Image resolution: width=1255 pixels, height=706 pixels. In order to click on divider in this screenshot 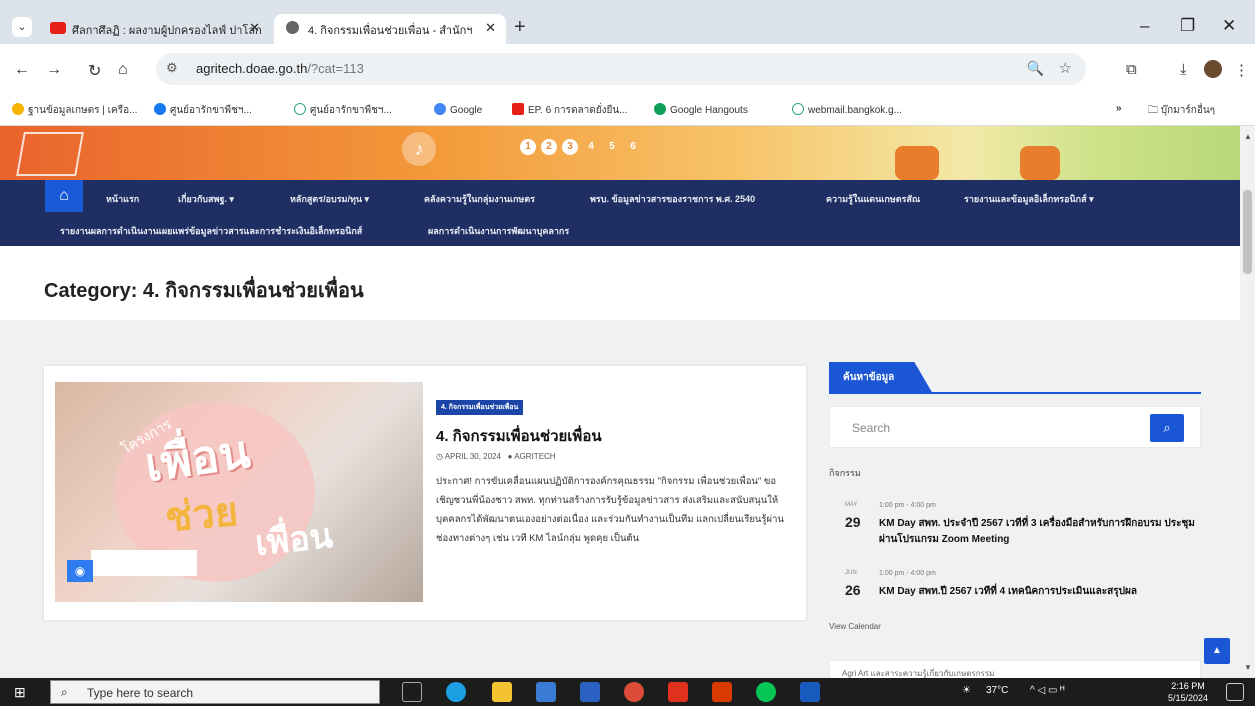, I will do `click(1015, 393)`.